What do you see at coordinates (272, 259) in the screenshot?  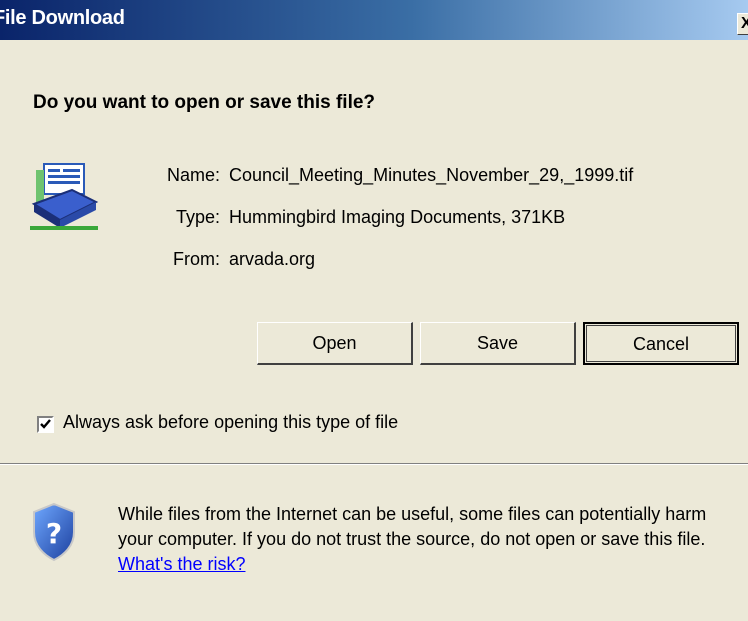 I see `file-source-value: arvada.org` at bounding box center [272, 259].